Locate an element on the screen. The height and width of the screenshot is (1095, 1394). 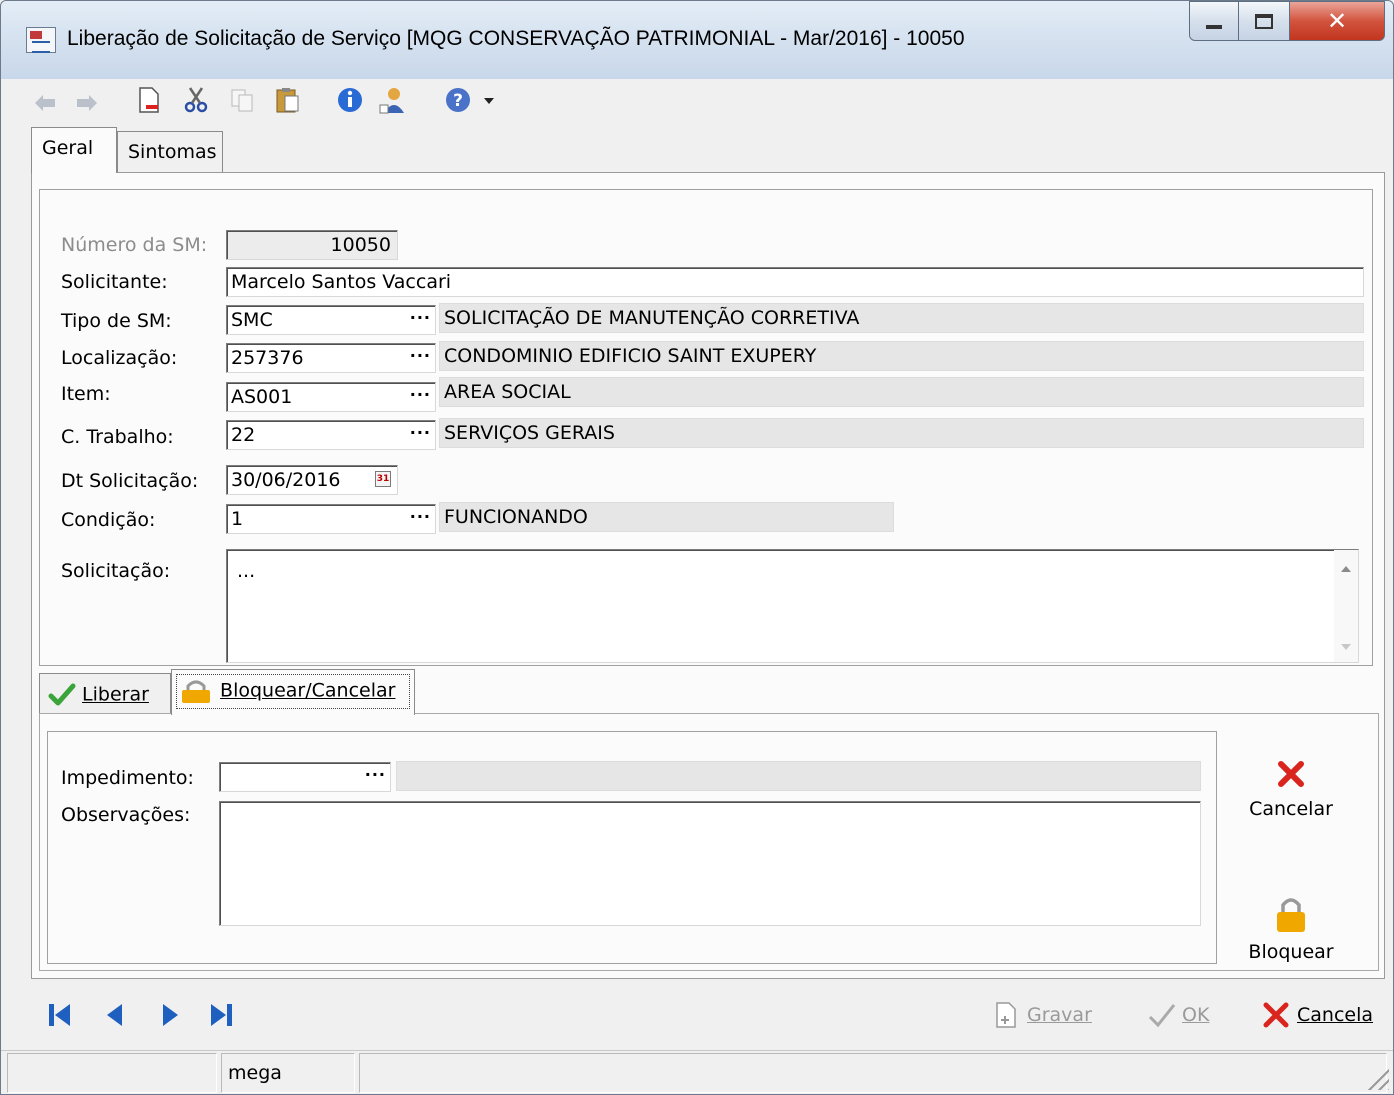
cancelar-button: Cancelar is located at coordinates (1291, 789).